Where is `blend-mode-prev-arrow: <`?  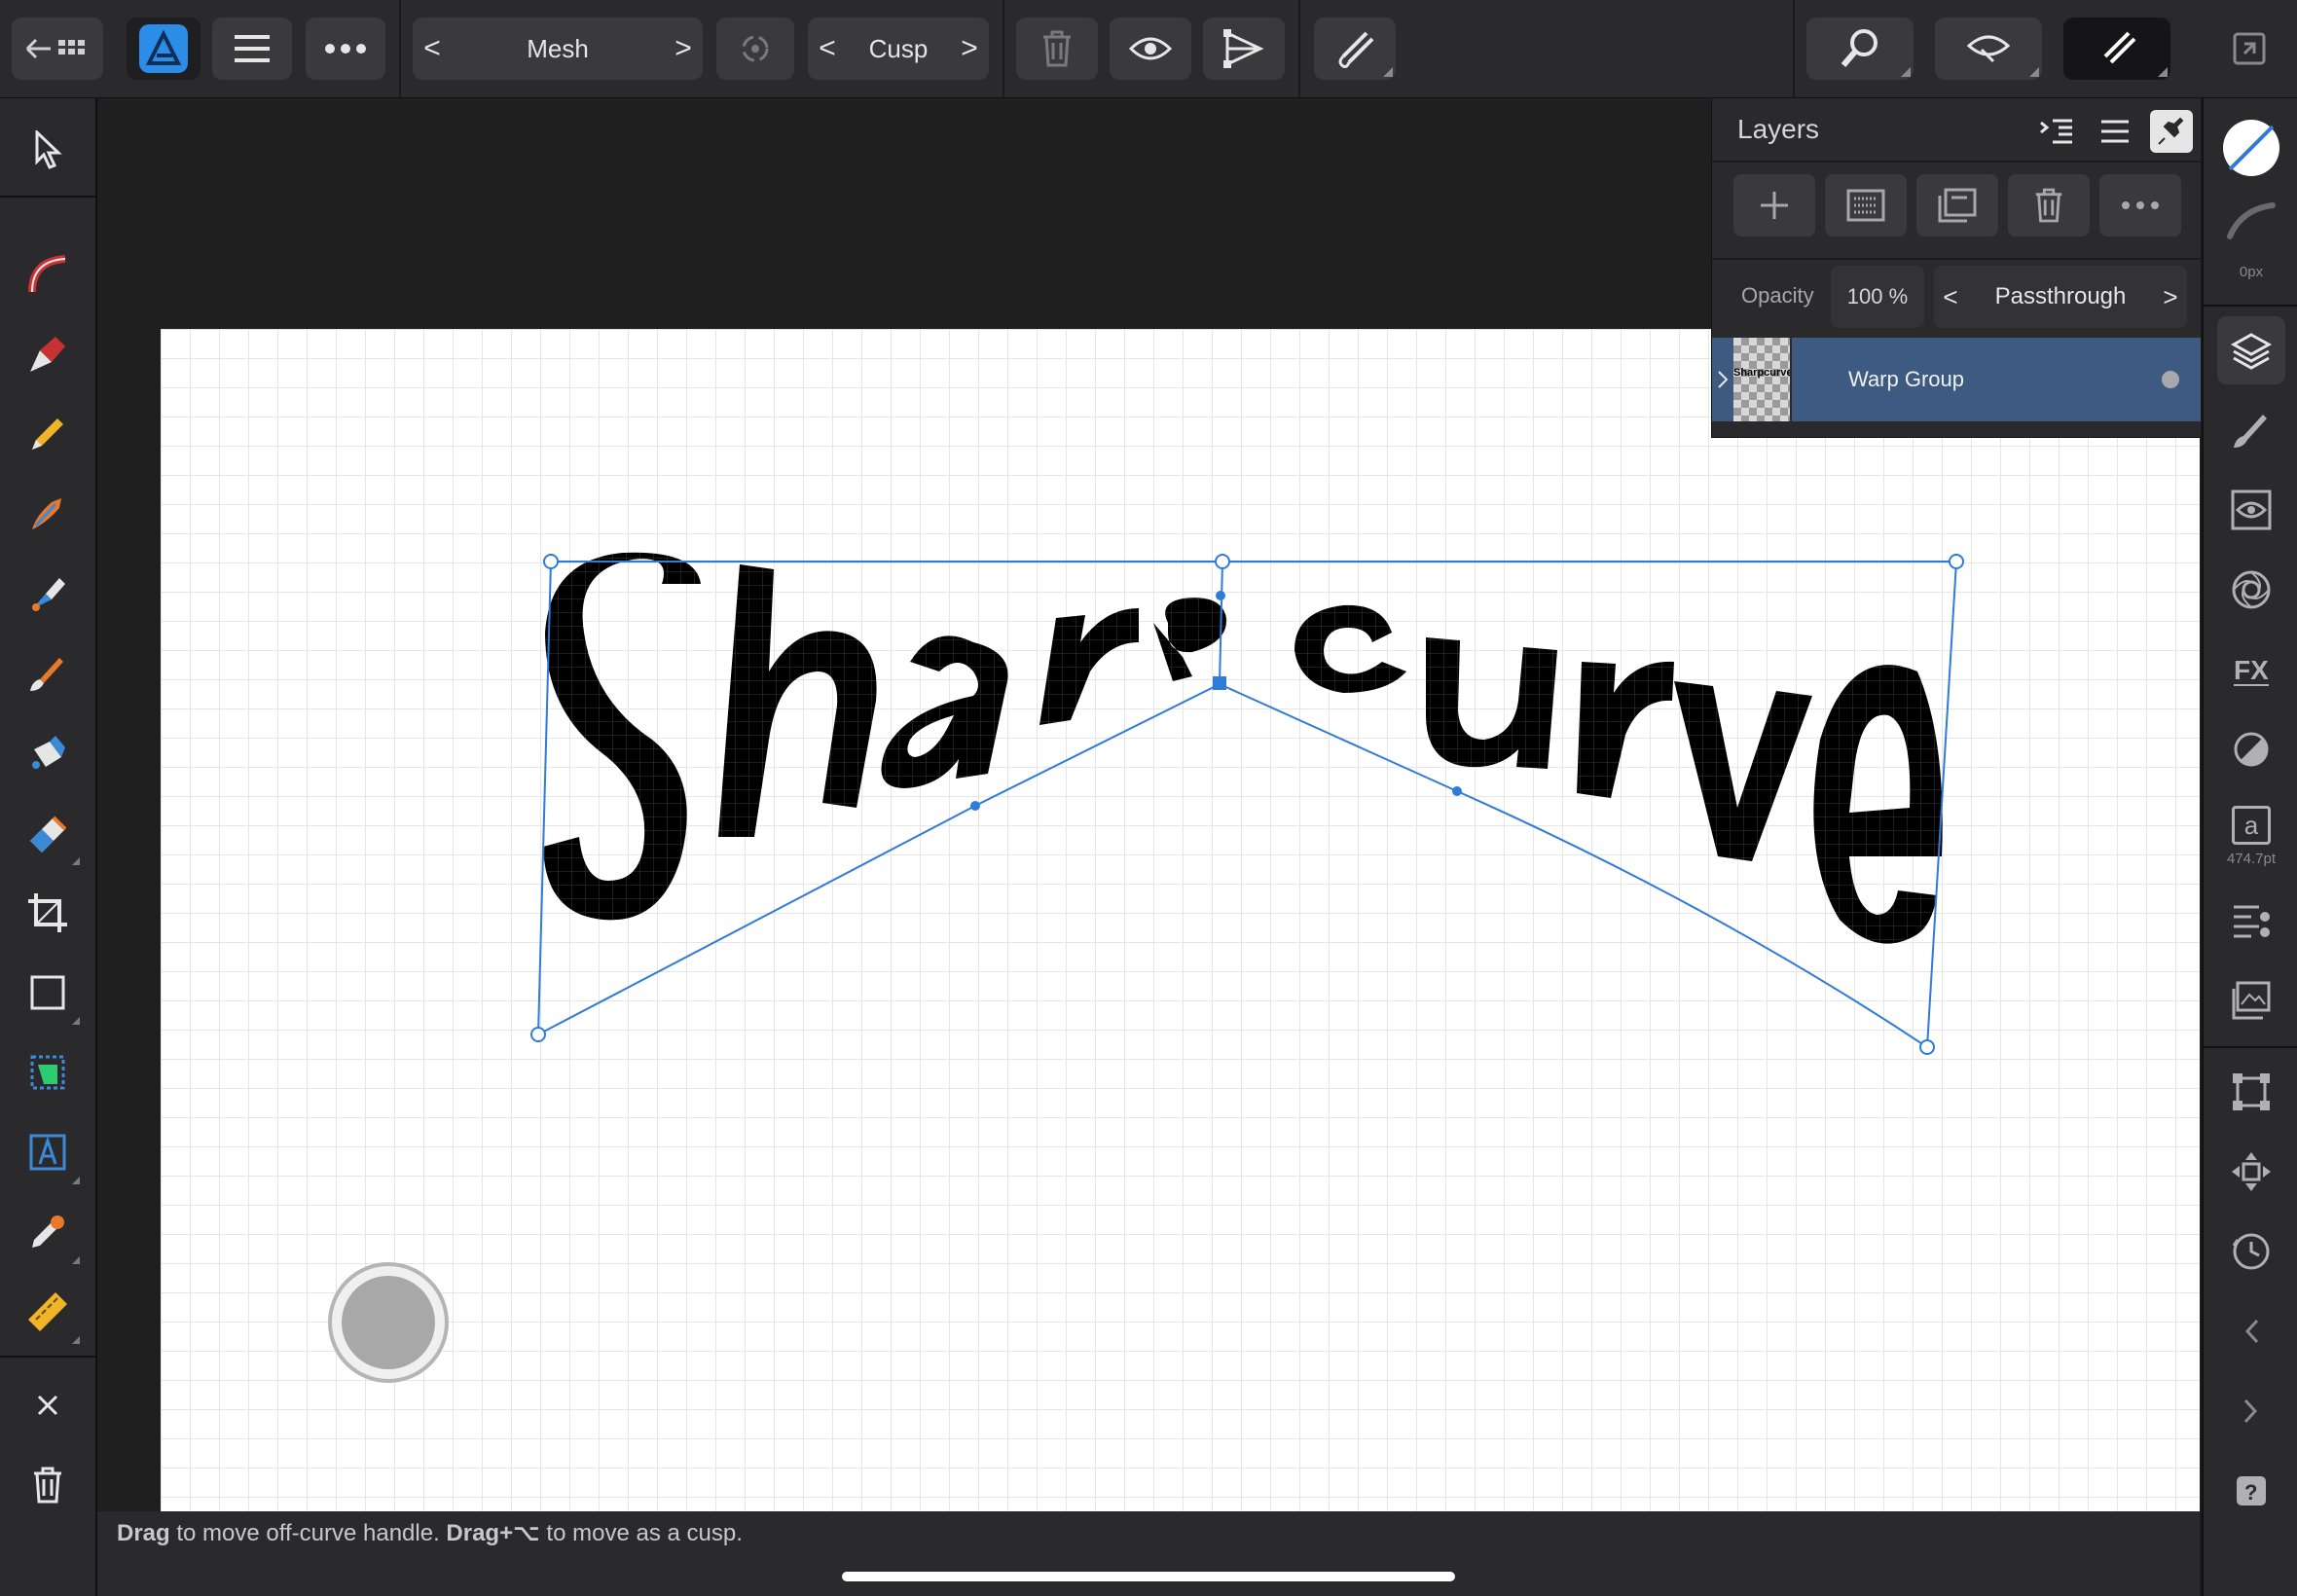
blend-mode-prev-arrow: < is located at coordinates (1950, 297).